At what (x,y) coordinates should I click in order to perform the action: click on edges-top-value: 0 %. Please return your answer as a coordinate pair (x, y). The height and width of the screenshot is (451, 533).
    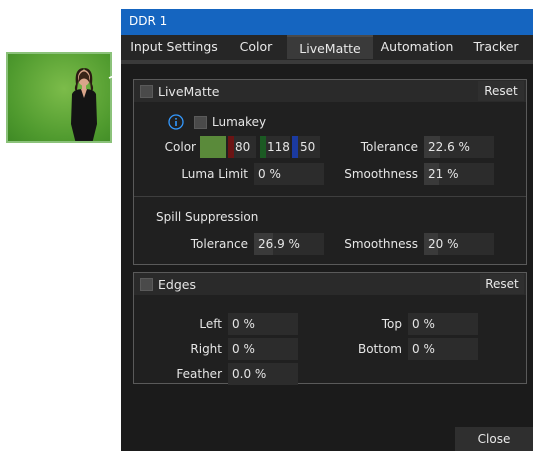
    Looking at the image, I should click on (423, 324).